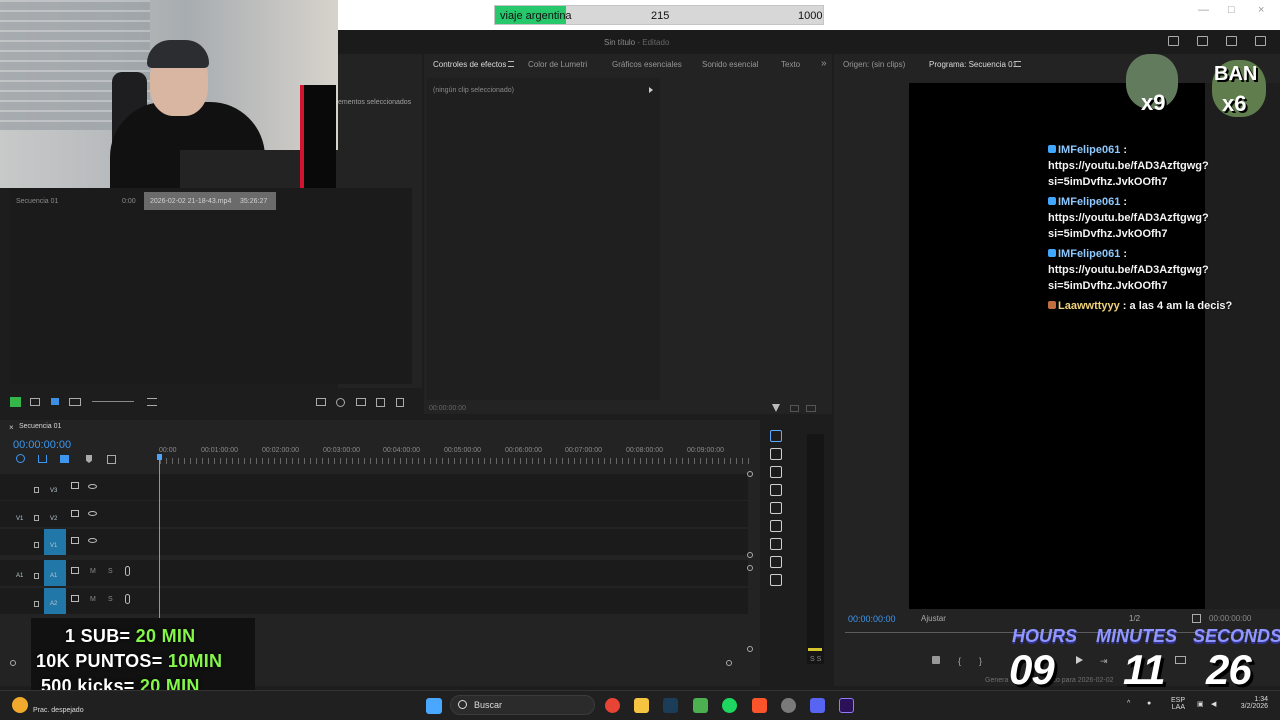  I want to click on file-explorer-icon, so click(641, 705).